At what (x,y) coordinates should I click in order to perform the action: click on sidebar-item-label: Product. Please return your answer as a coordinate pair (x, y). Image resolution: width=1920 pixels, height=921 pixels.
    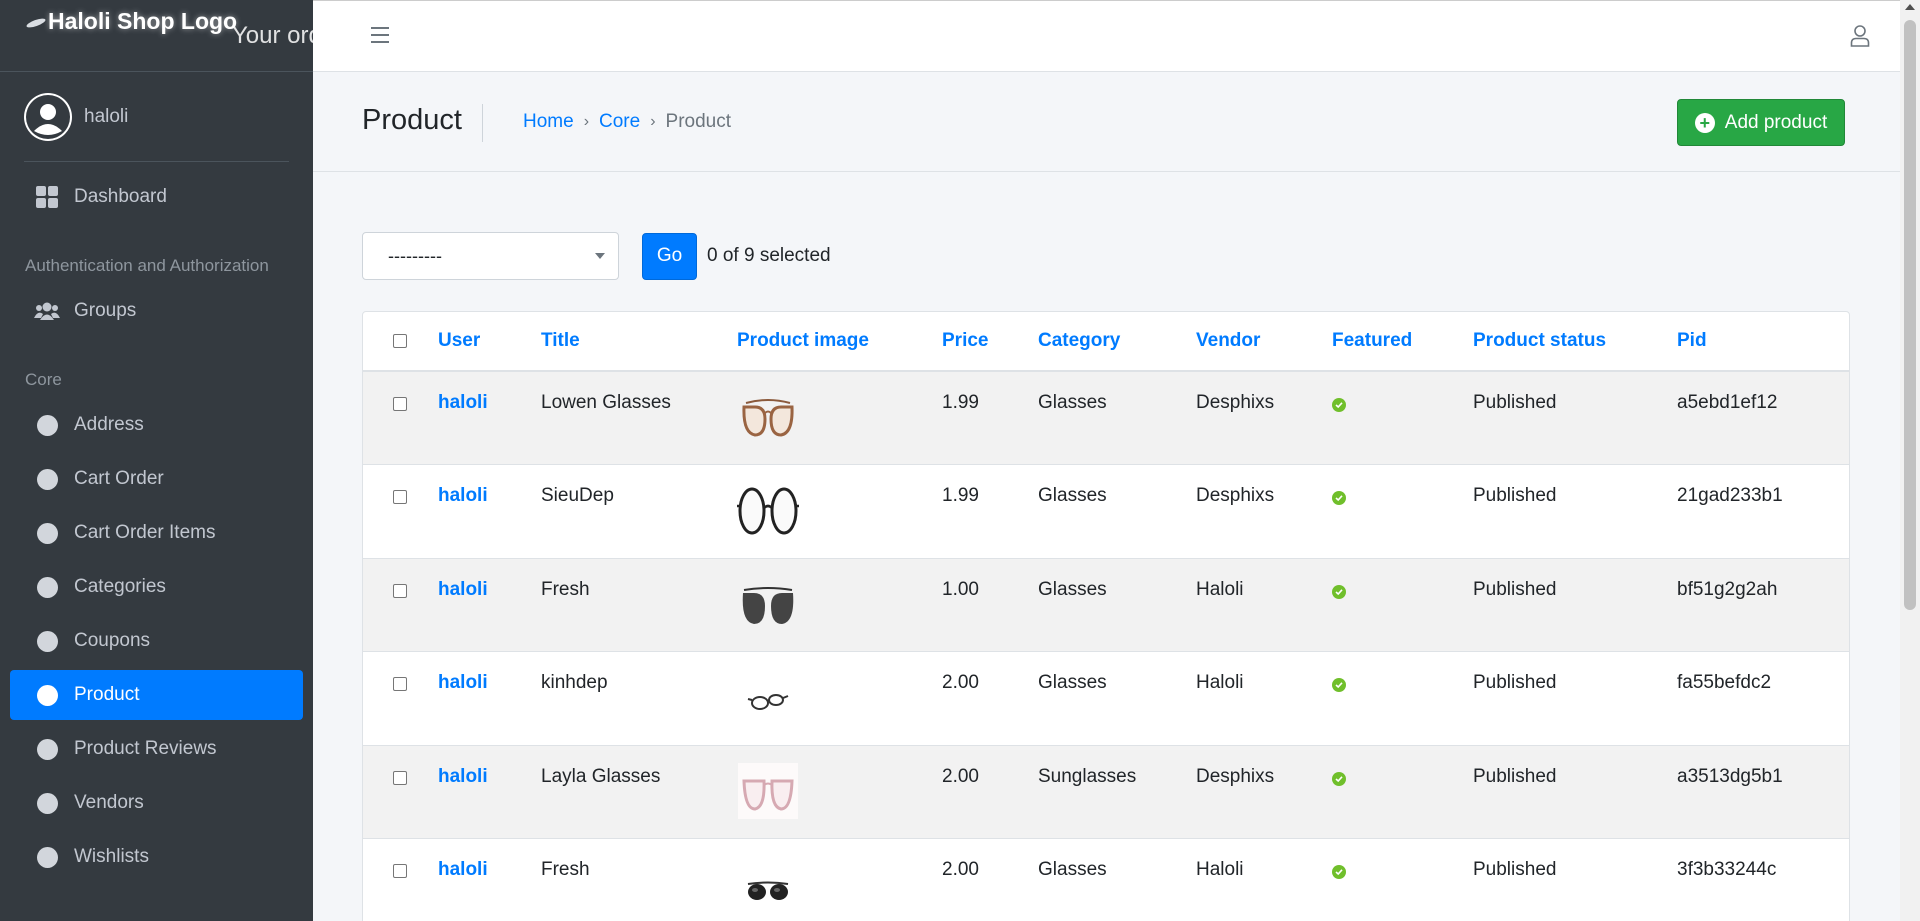
    Looking at the image, I should click on (107, 694).